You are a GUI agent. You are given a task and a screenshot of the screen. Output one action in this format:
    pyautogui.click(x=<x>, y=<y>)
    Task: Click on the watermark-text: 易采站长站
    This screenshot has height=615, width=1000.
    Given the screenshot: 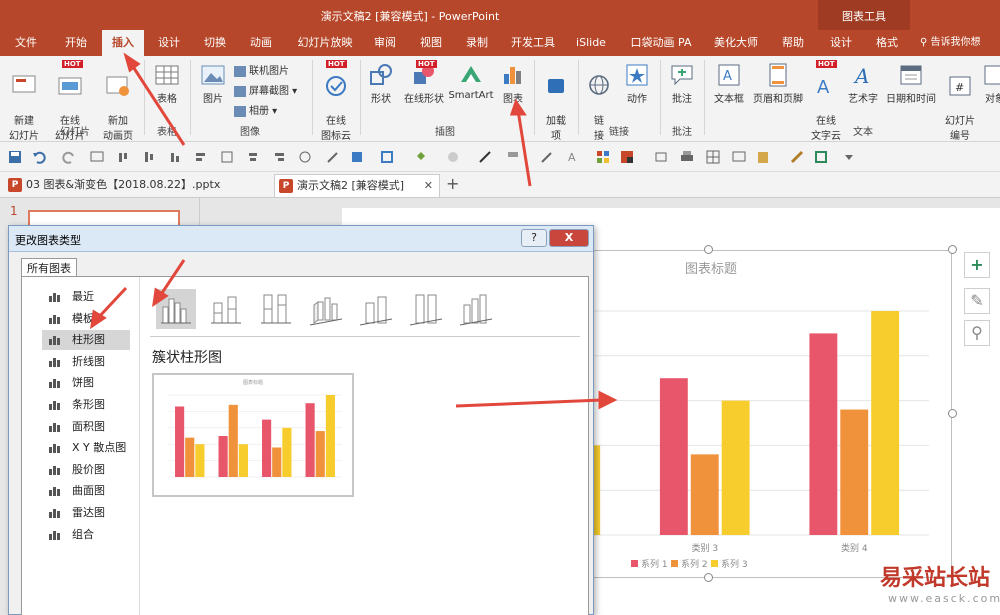 What is the action you would take?
    pyautogui.click(x=935, y=578)
    